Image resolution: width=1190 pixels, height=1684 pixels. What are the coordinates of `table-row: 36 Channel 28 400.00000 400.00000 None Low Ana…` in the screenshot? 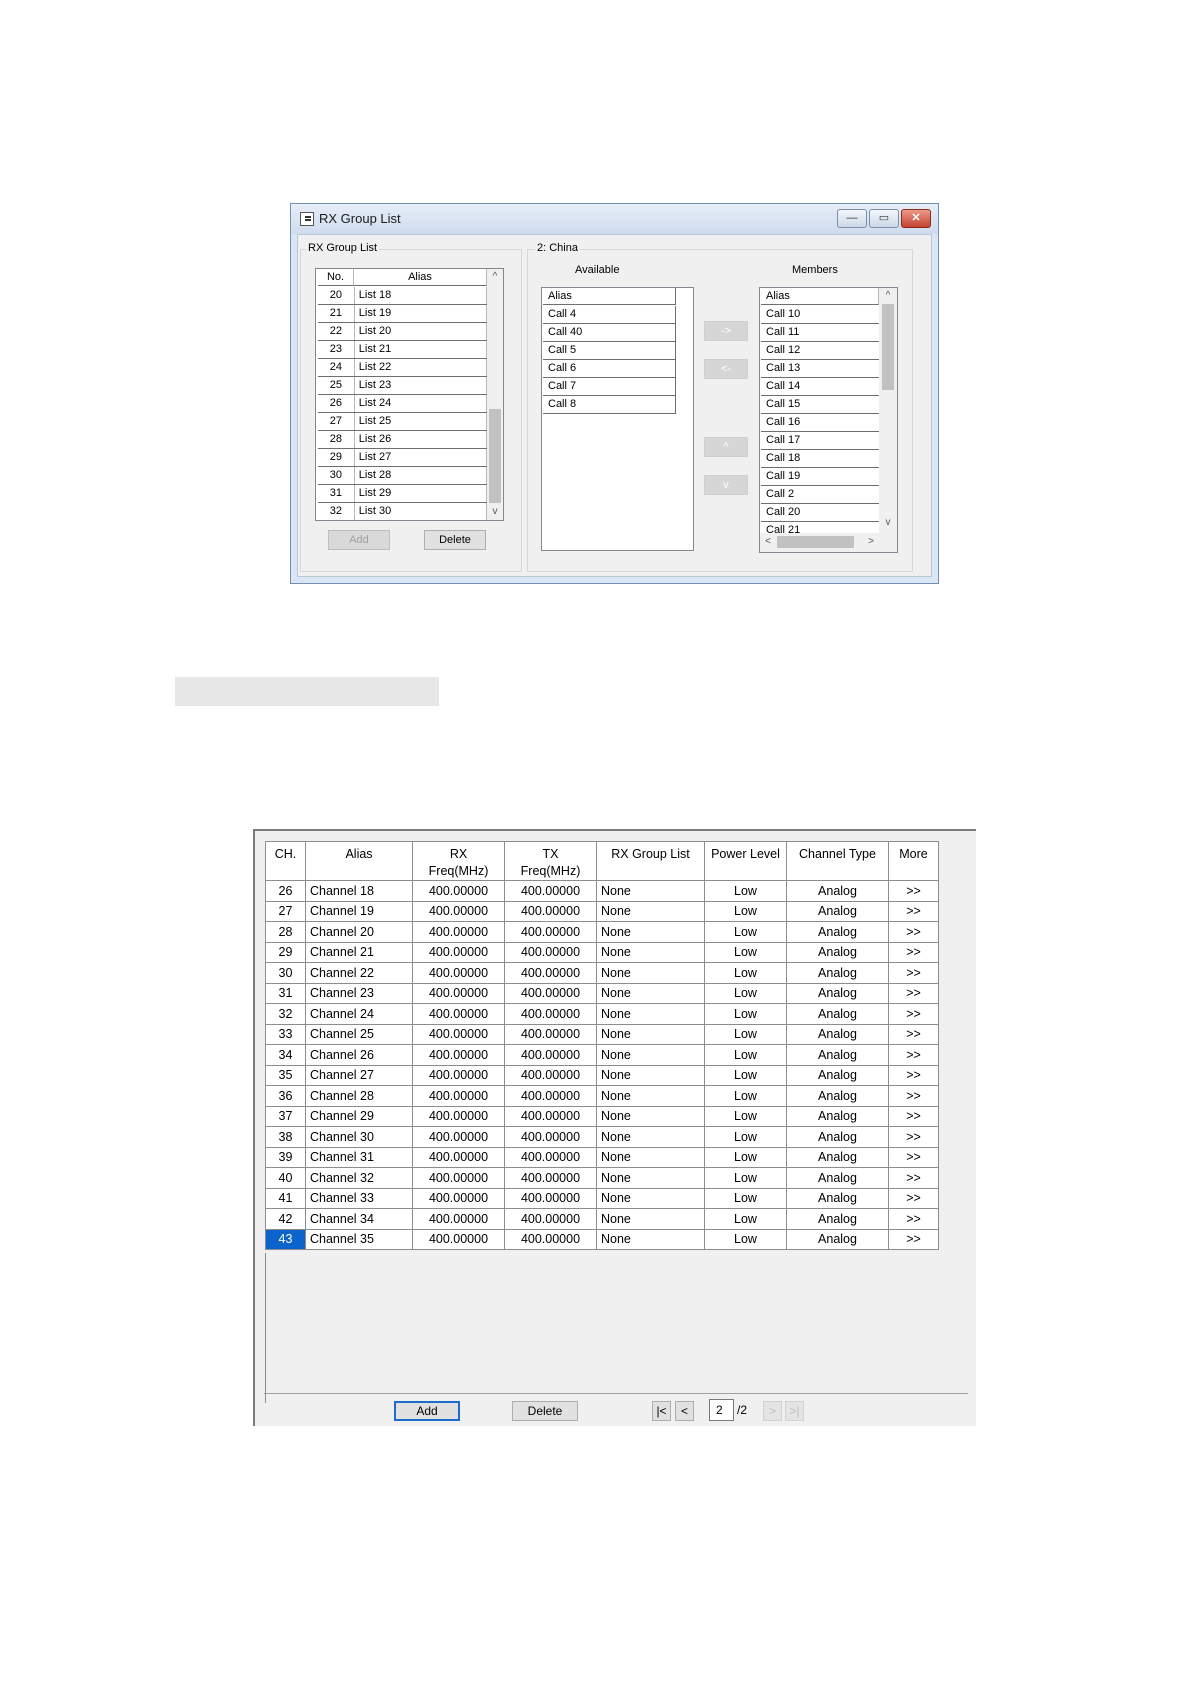 It's located at (602, 1096).